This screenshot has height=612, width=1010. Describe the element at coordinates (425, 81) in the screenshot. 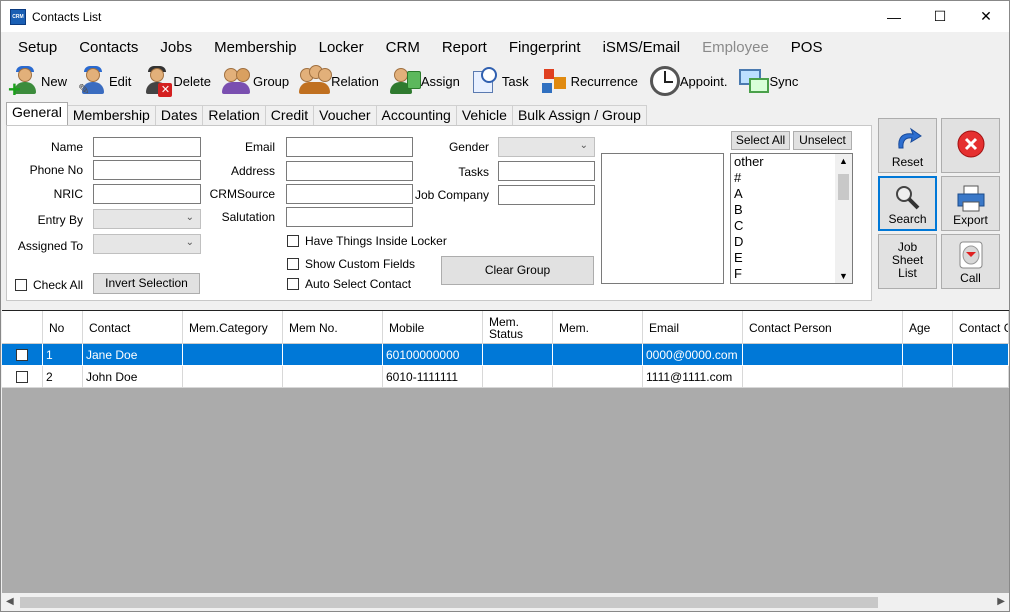

I see `assign-button: Assign` at that location.